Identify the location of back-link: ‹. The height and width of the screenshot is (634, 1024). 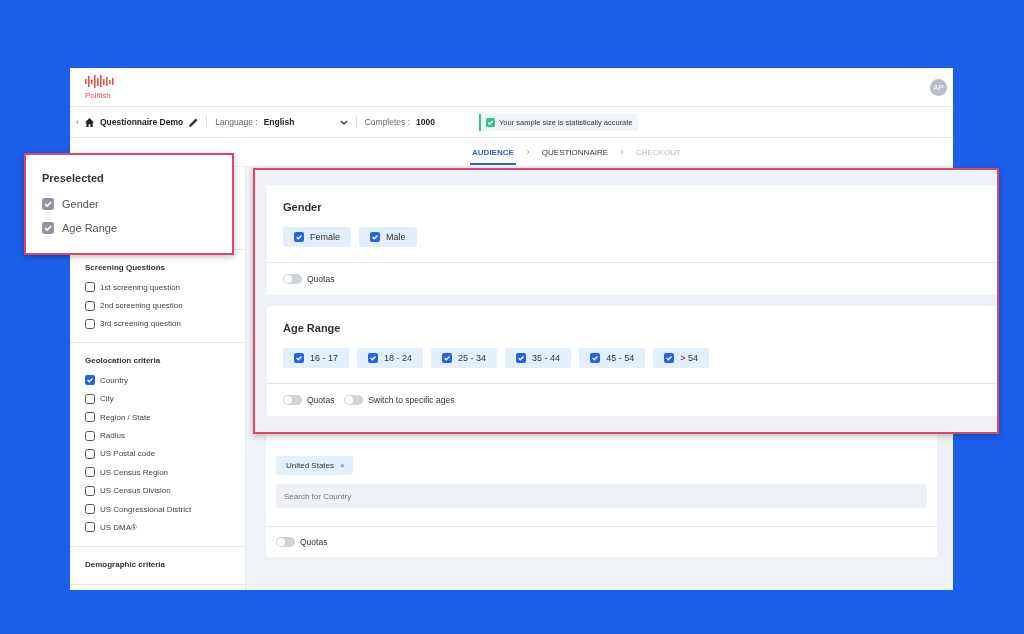
(77, 122).